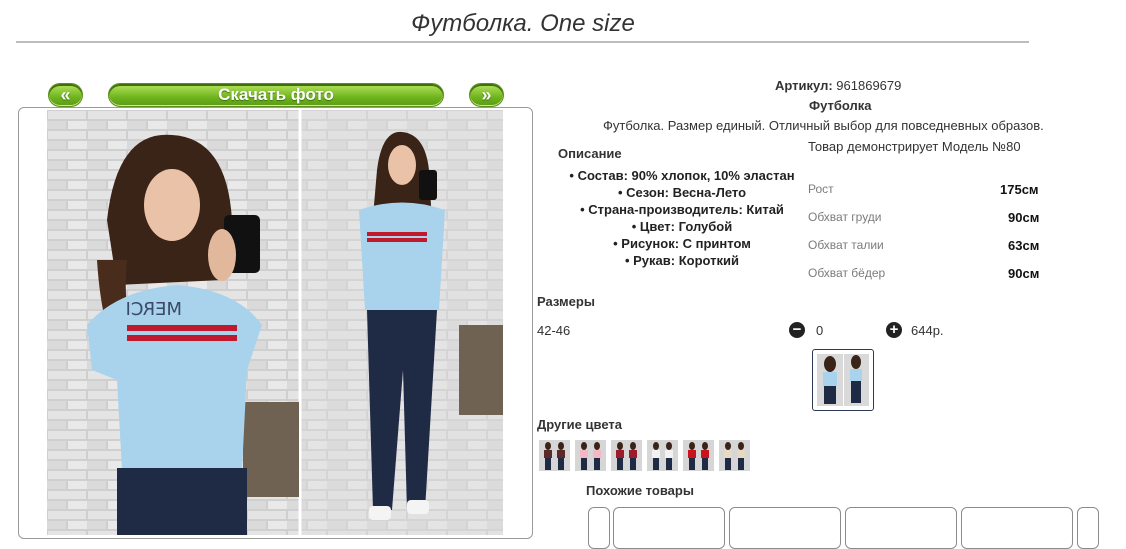  Describe the element at coordinates (486, 95) in the screenshot. I see `next-photo-button: »` at that location.